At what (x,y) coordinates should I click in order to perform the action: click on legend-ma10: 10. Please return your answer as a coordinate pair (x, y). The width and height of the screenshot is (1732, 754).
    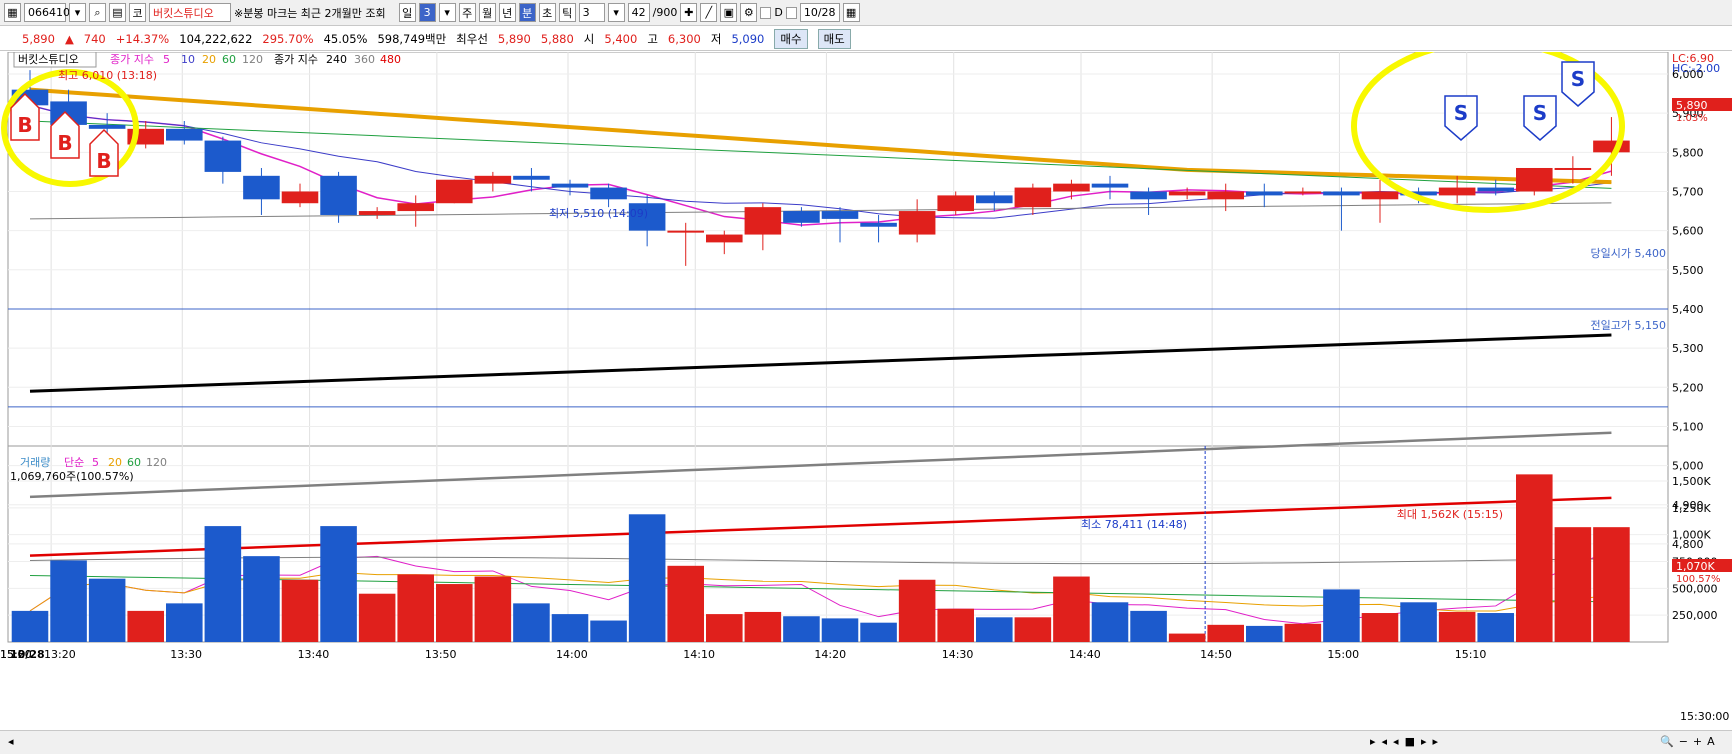
    Looking at the image, I should click on (188, 59).